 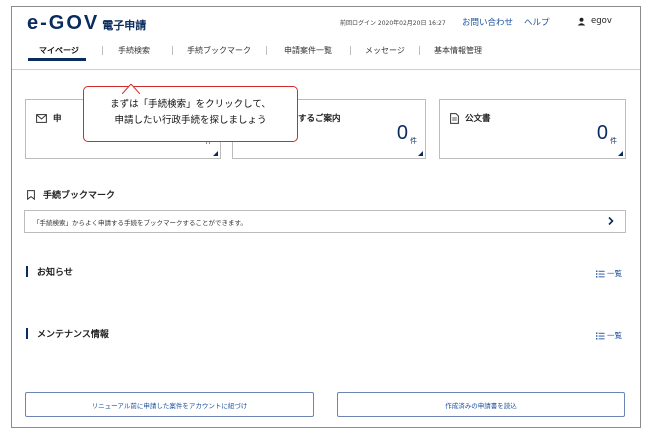 I want to click on callout-pointer-icon, so click(x=131, y=89).